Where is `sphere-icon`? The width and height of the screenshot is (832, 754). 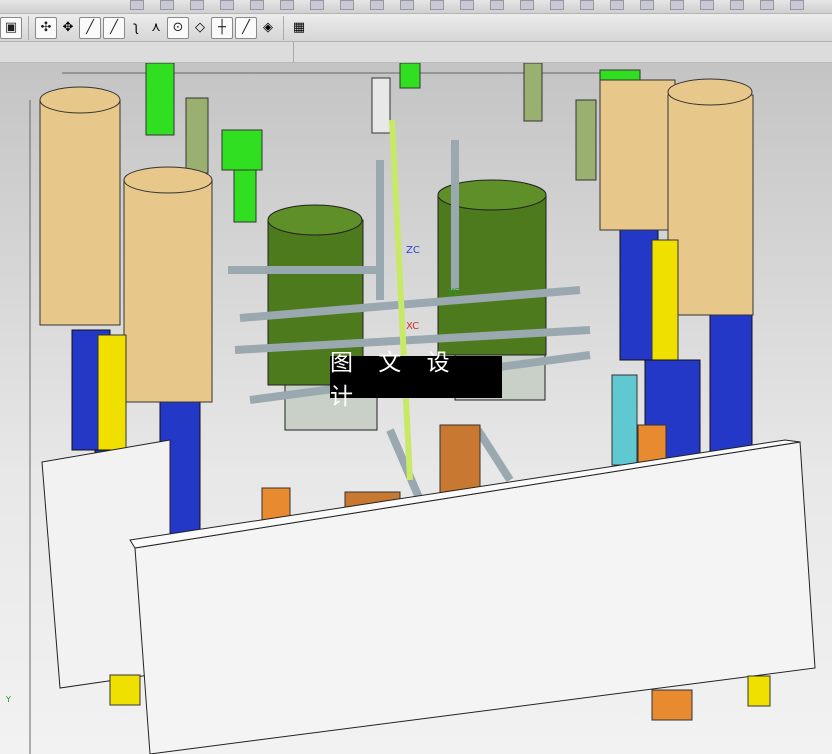
sphere-icon is located at coordinates (317, 5).